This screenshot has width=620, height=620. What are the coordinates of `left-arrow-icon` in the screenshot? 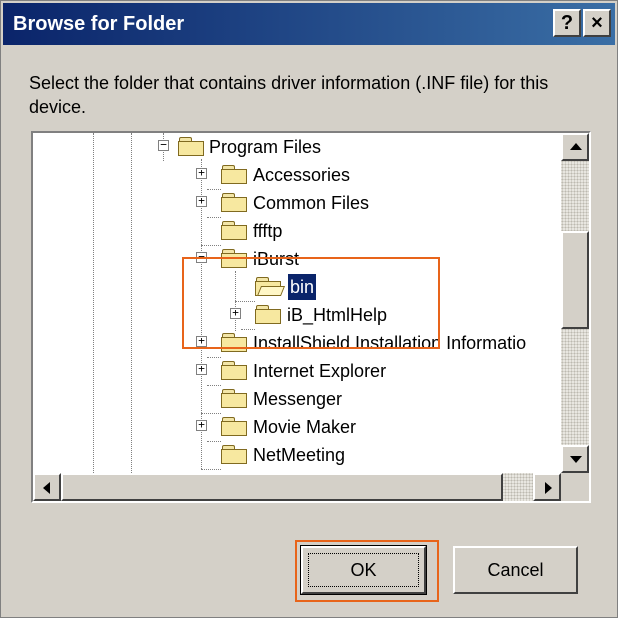 It's located at (46, 488).